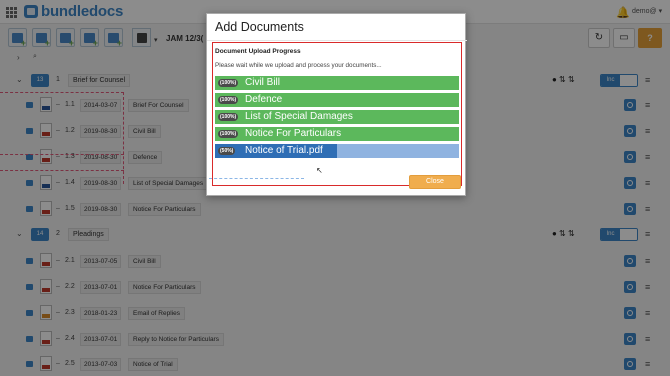 This screenshot has width=670, height=376. I want to click on upload-file-name: List of Special Damages, so click(299, 116).